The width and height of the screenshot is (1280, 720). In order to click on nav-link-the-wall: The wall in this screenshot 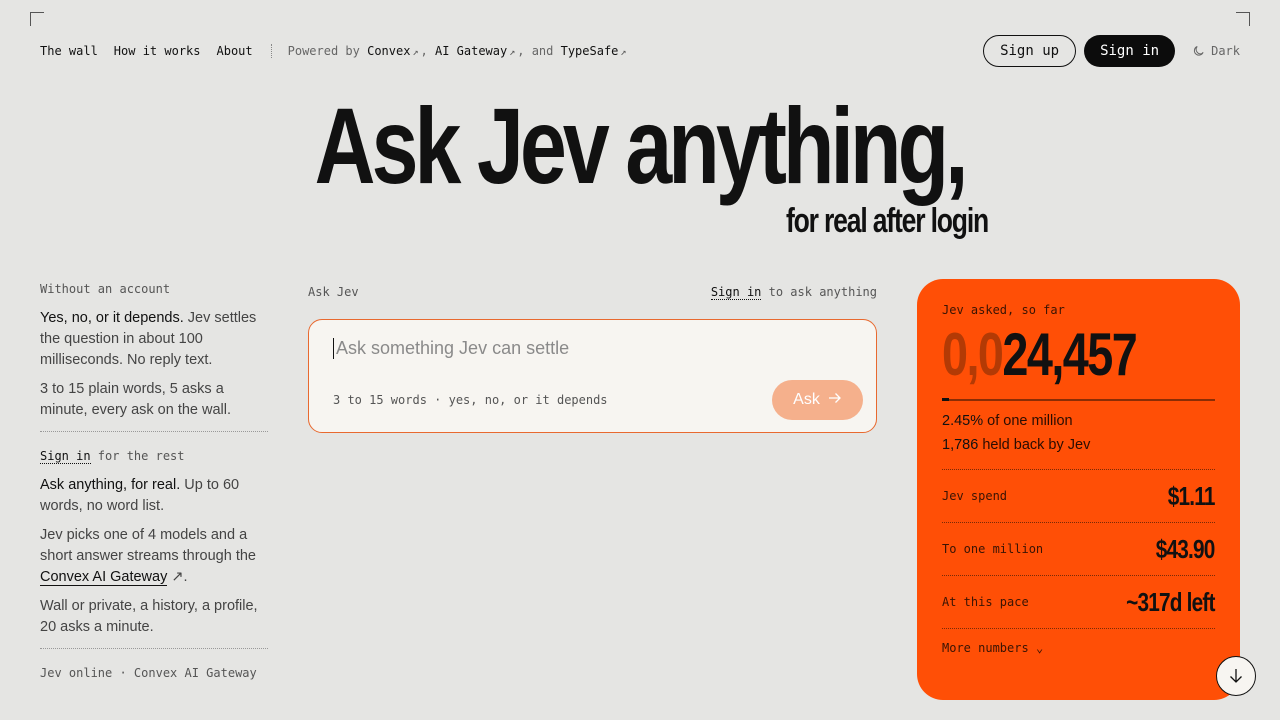, I will do `click(69, 51)`.